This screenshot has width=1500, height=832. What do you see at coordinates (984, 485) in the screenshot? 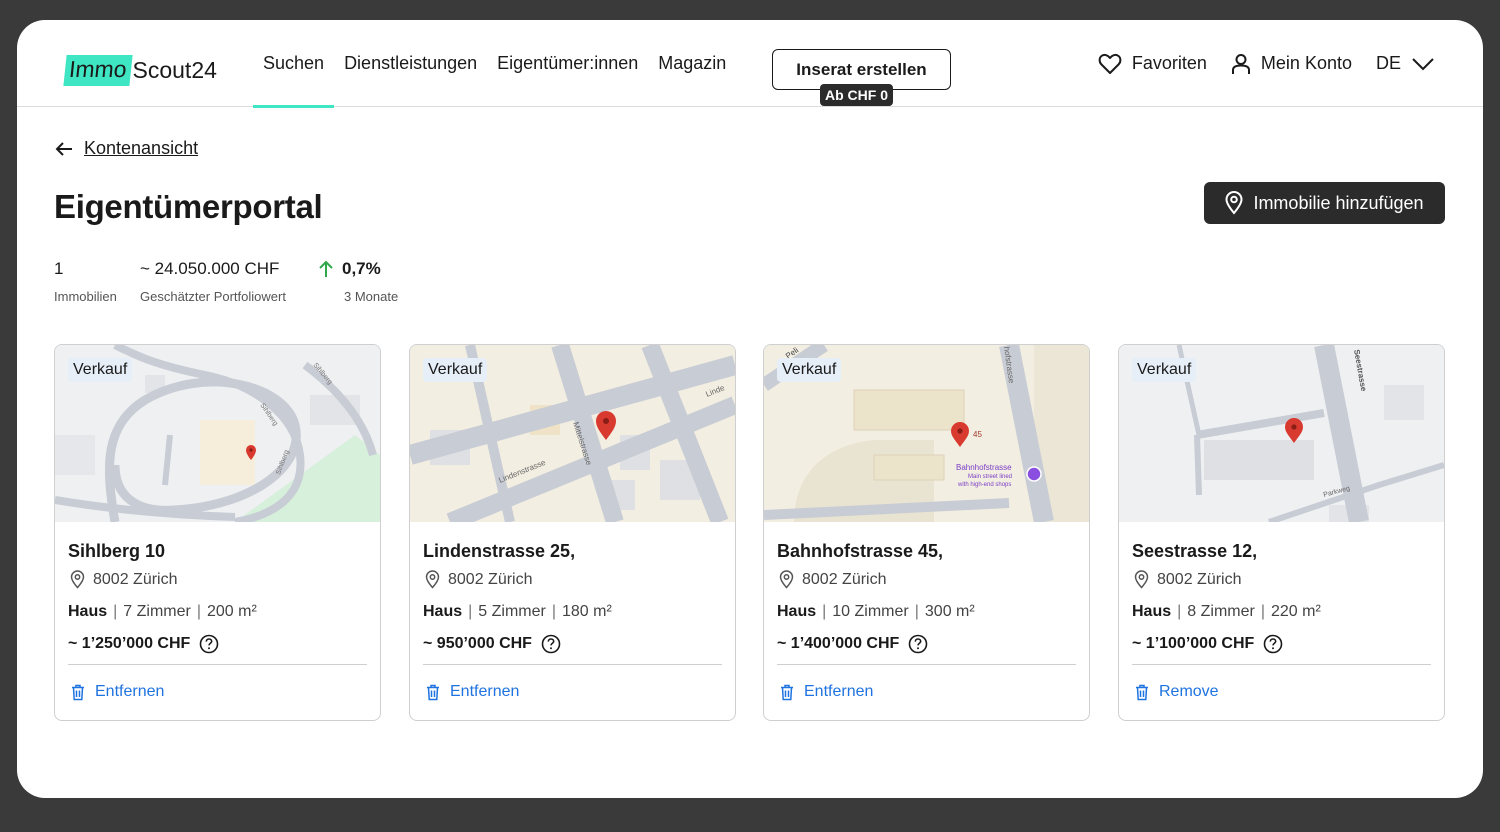
I see `map-label: with high-end shops` at bounding box center [984, 485].